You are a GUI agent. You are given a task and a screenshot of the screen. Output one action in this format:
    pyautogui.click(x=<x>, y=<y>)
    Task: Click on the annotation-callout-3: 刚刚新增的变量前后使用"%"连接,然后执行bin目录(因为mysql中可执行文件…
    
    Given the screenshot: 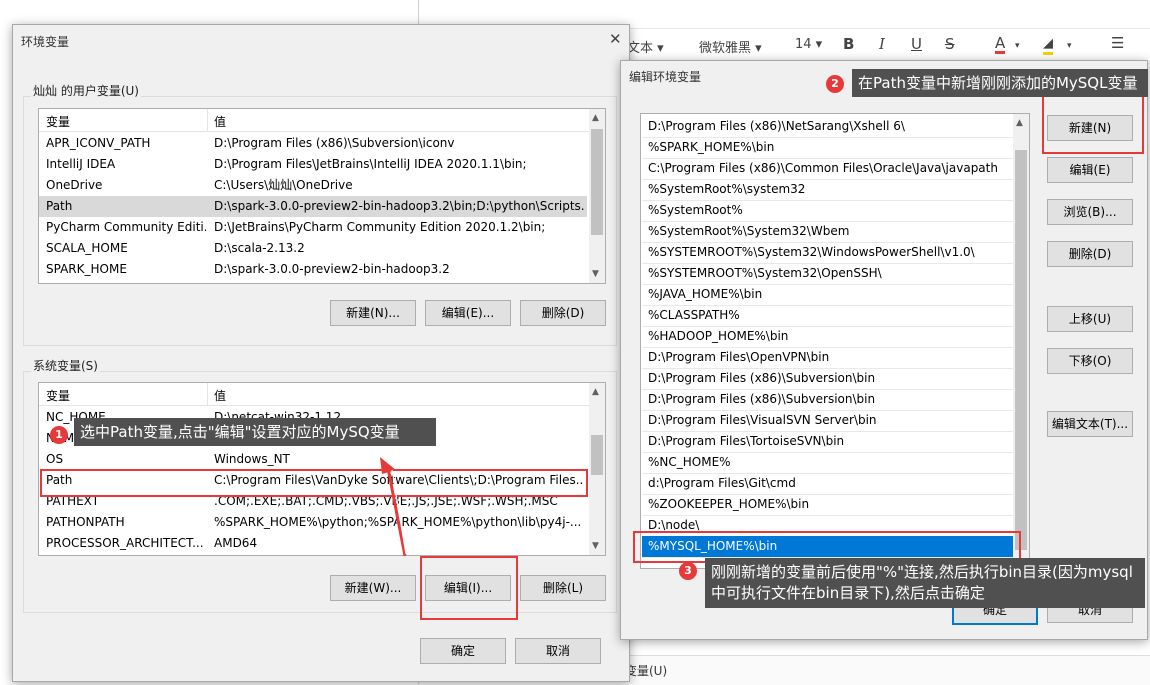 What is the action you would take?
    pyautogui.click(x=925, y=583)
    